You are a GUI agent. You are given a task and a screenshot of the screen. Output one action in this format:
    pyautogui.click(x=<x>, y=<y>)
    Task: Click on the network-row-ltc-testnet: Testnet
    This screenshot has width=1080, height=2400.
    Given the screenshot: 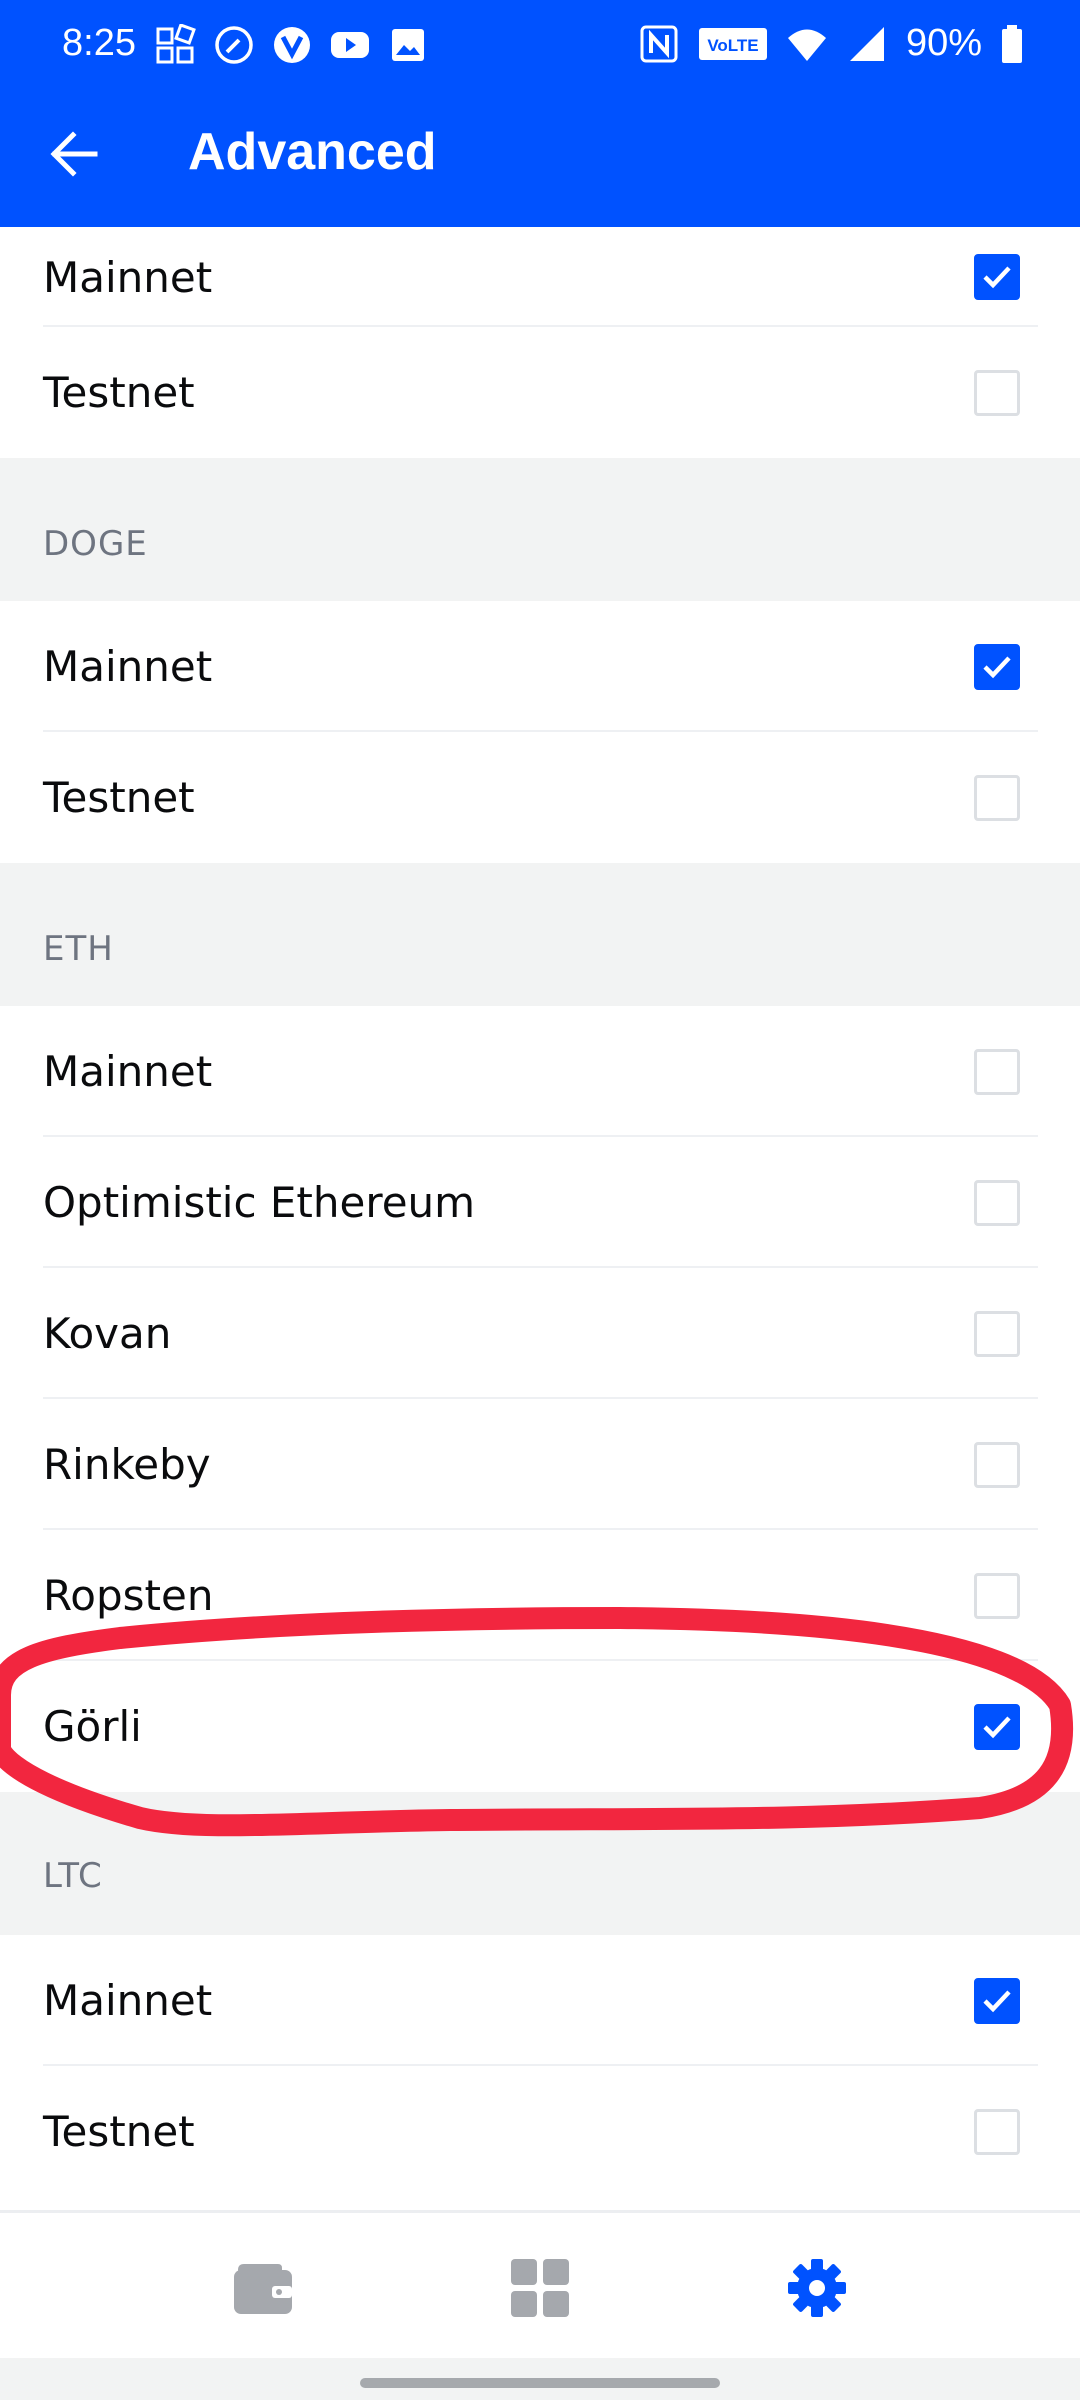 What is the action you would take?
    pyautogui.click(x=540, y=2131)
    